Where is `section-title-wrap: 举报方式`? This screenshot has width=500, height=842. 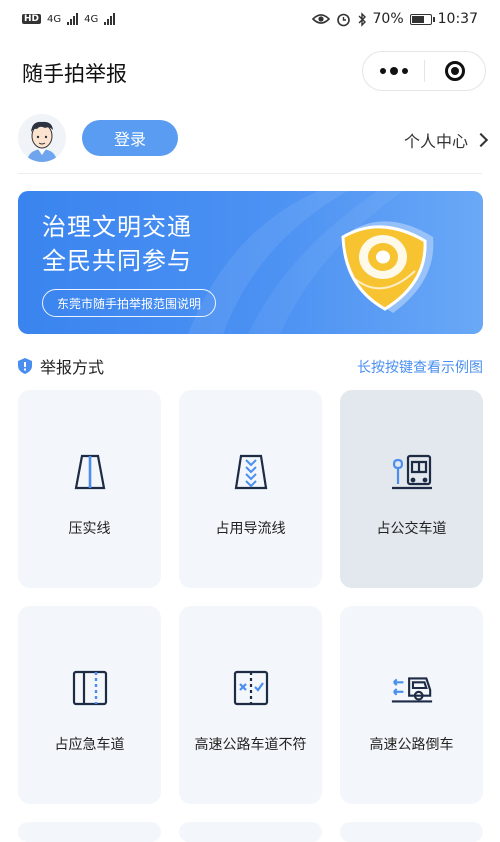
section-title-wrap: 举报方式 is located at coordinates (61, 366).